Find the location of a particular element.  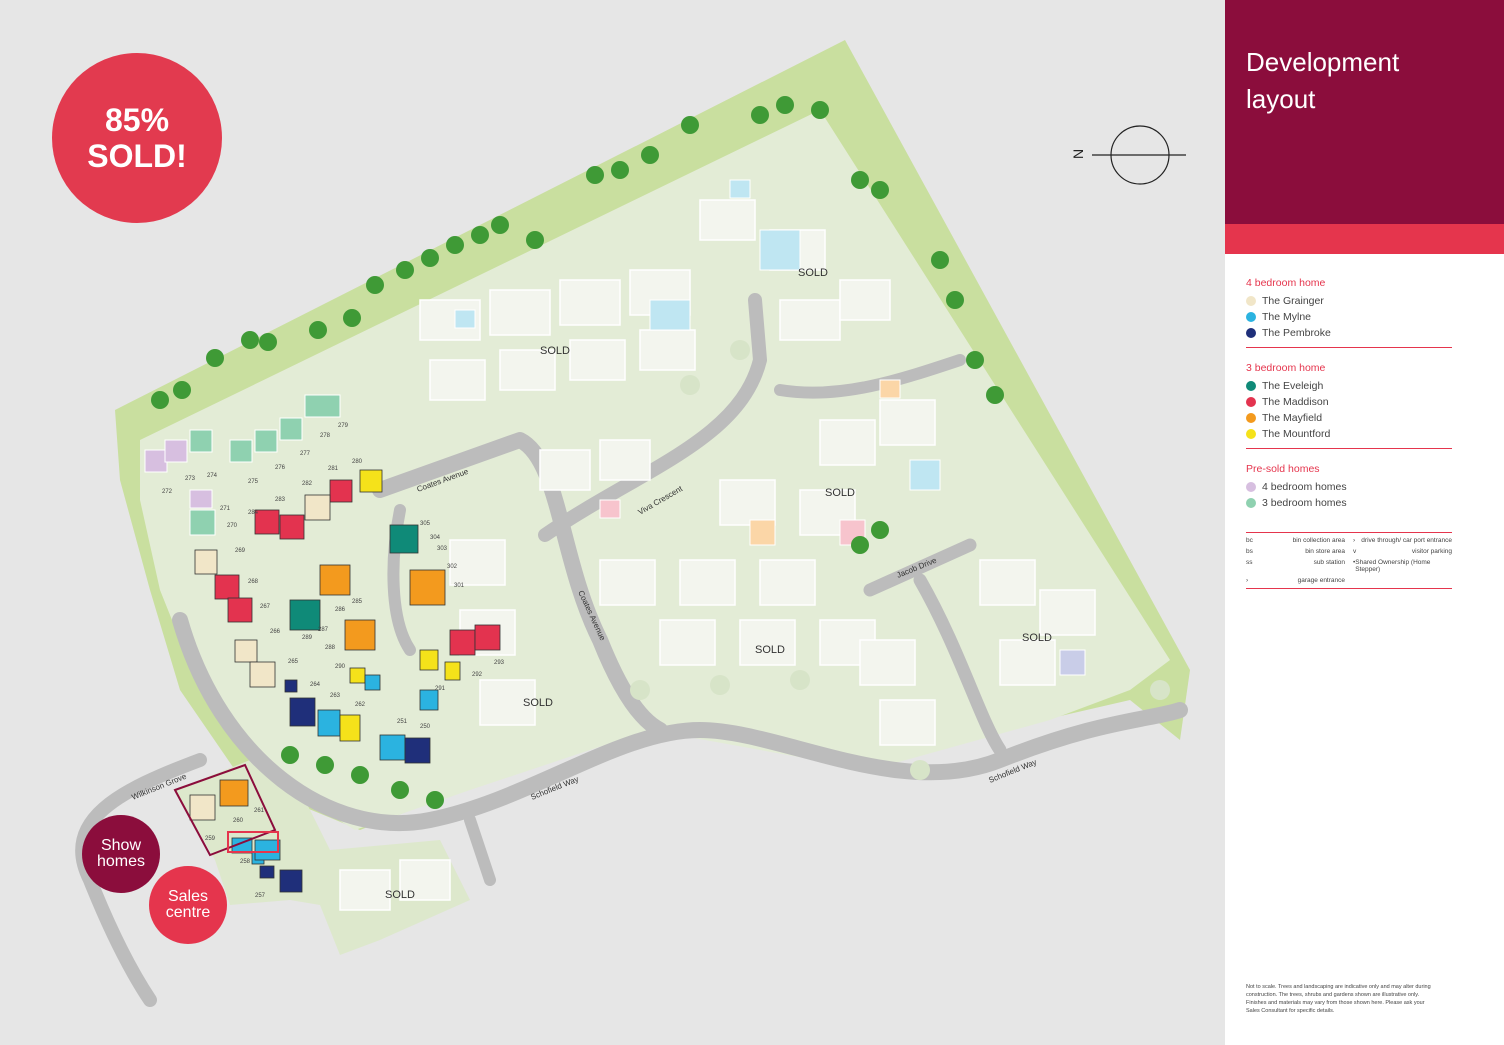

svg-text: 262 is located at coordinates (360, 705).